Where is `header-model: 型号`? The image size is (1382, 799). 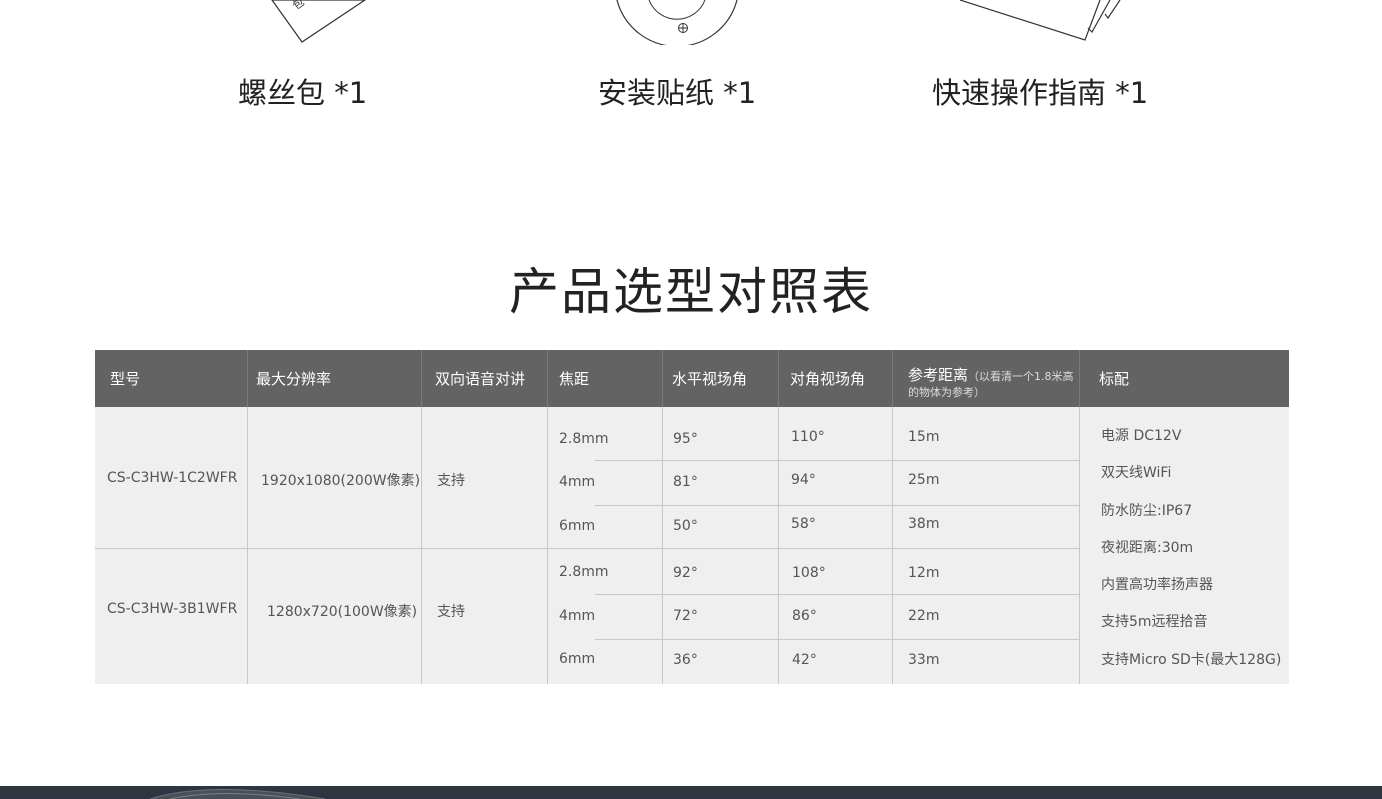 header-model: 型号 is located at coordinates (125, 379).